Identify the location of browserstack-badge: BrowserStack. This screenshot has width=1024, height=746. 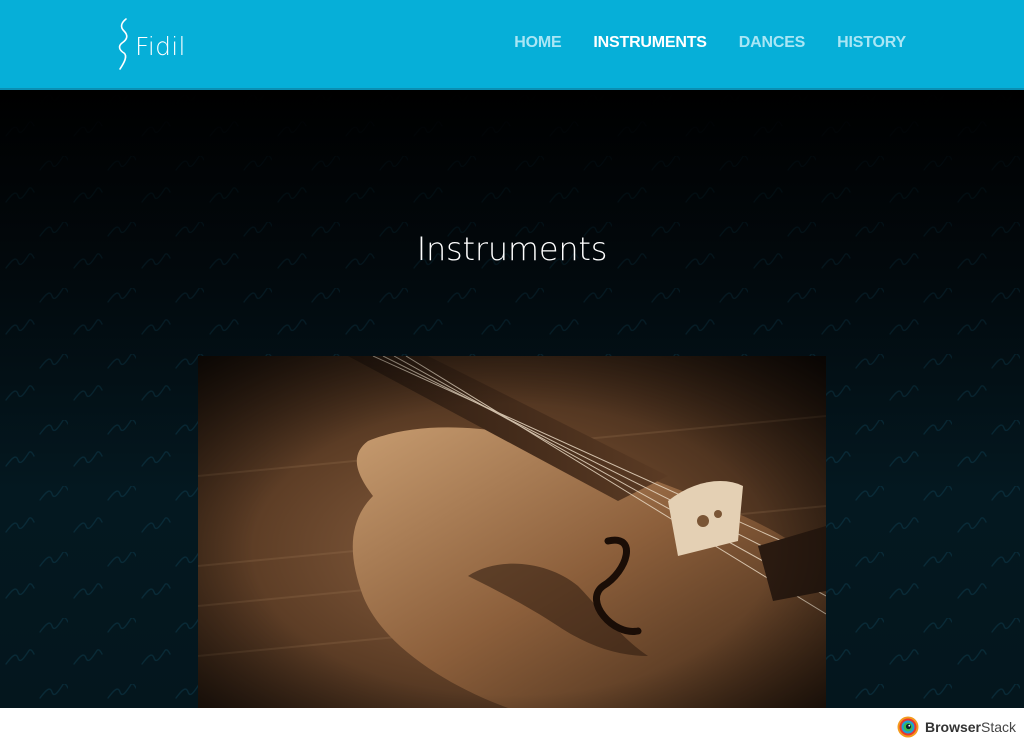
(956, 727).